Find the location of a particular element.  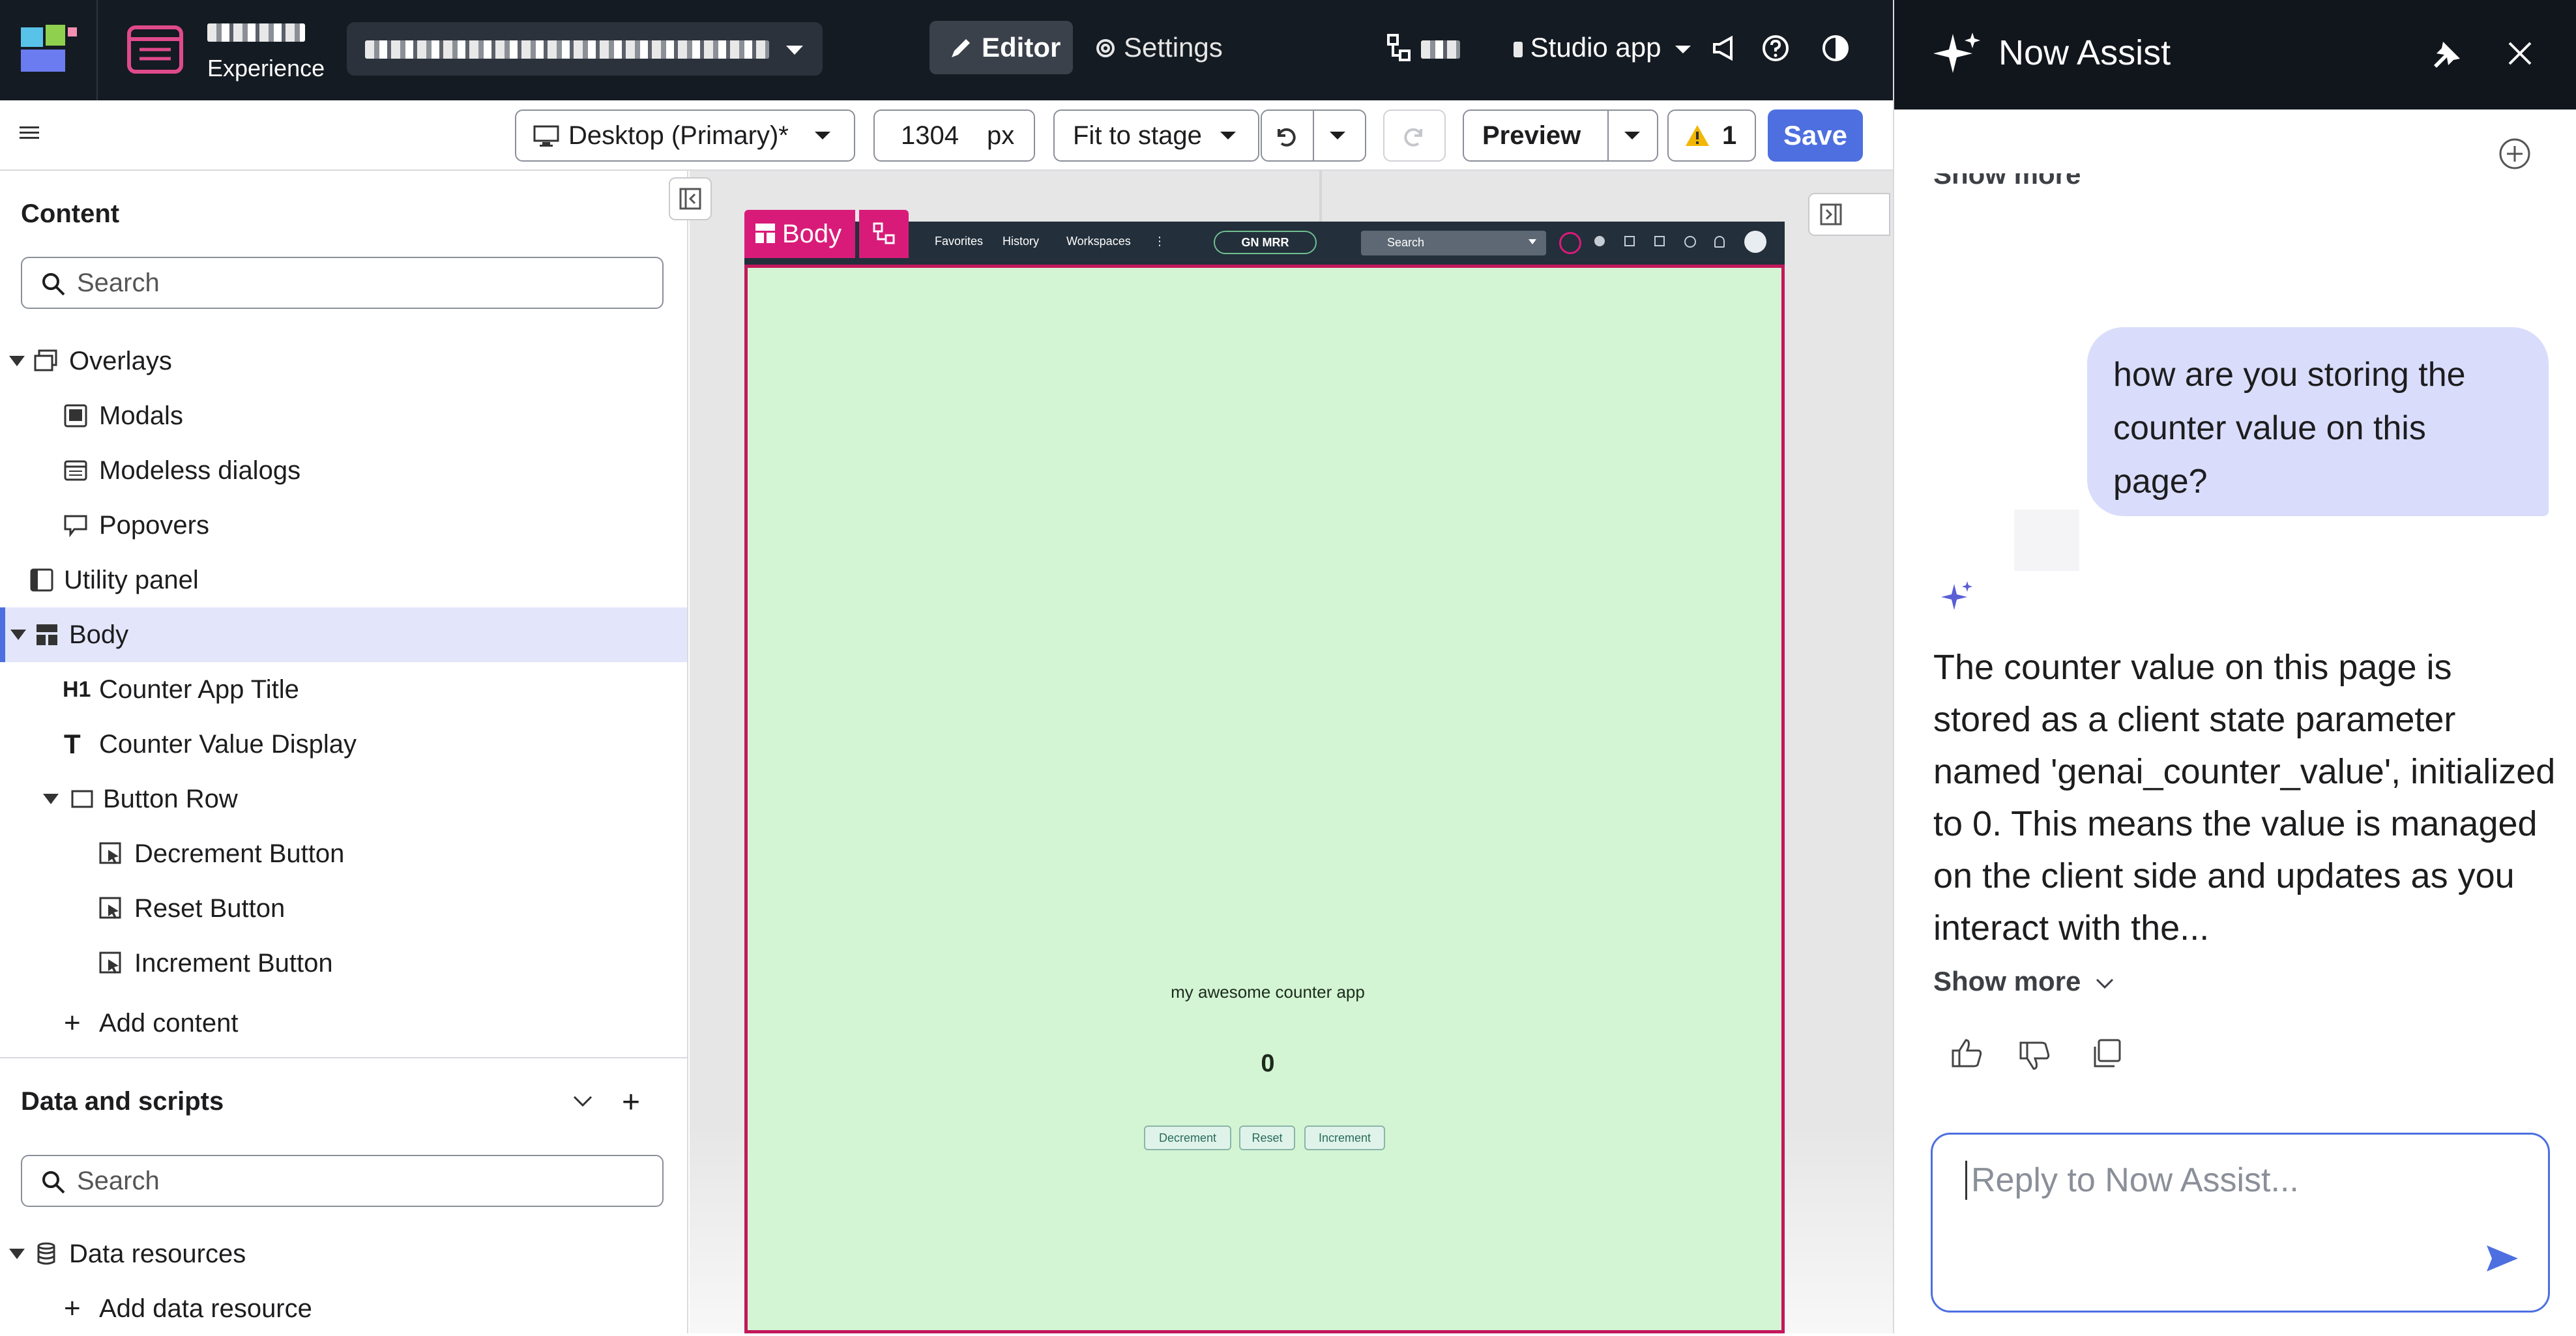

tree-item-overlays: Overlays is located at coordinates (343, 361).